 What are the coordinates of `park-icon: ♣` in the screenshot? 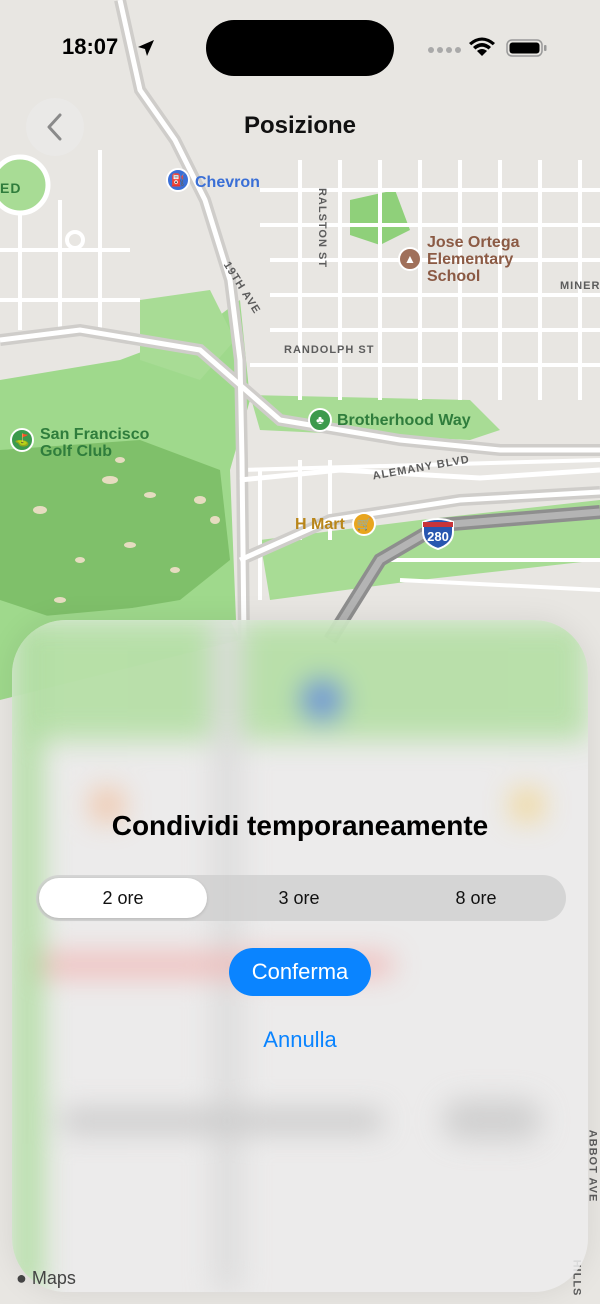 It's located at (320, 420).